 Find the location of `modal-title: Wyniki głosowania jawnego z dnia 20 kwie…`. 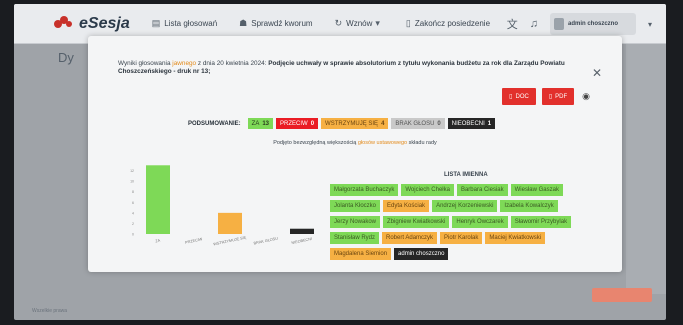

modal-title: Wyniki głosowania jawnego z dnia 20 kwie… is located at coordinates (343, 68).